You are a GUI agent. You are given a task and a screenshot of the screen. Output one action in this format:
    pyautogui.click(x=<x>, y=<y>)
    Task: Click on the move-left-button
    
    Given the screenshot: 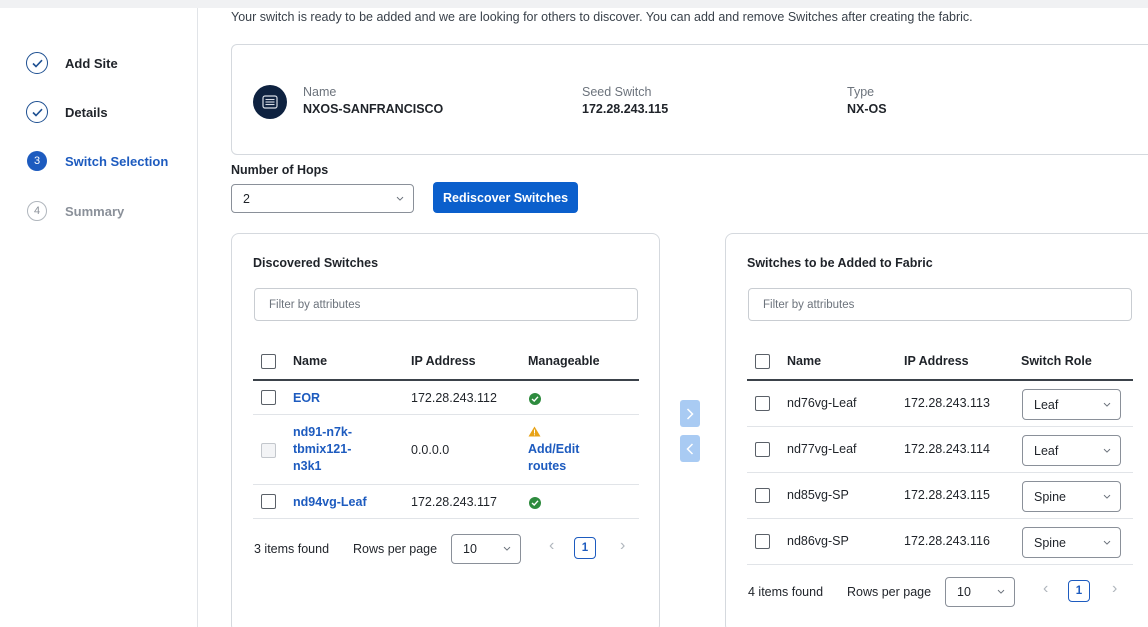 What is the action you would take?
    pyautogui.click(x=690, y=448)
    